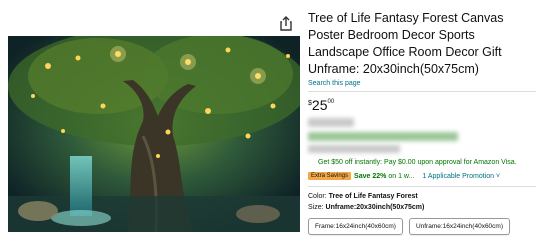 The image size is (540, 240). What do you see at coordinates (316, 207) in the screenshot?
I see `size-label: Size:` at bounding box center [316, 207].